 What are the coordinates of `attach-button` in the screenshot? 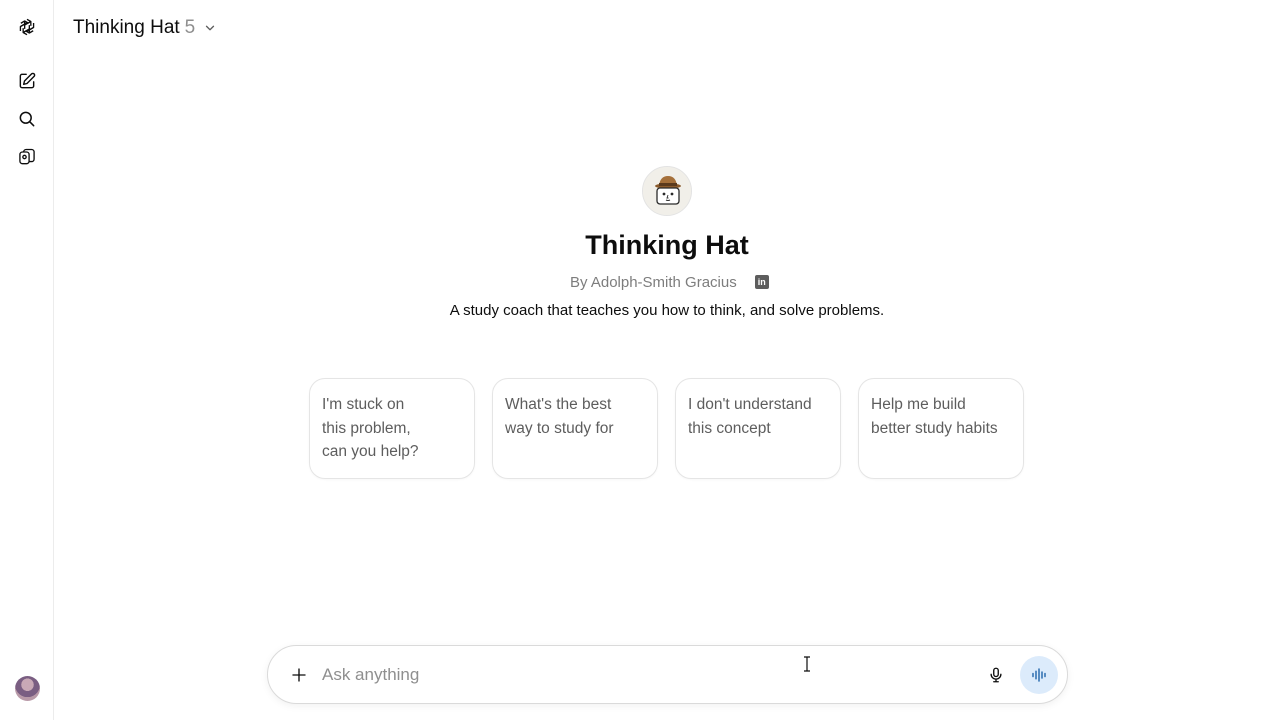 It's located at (299, 675).